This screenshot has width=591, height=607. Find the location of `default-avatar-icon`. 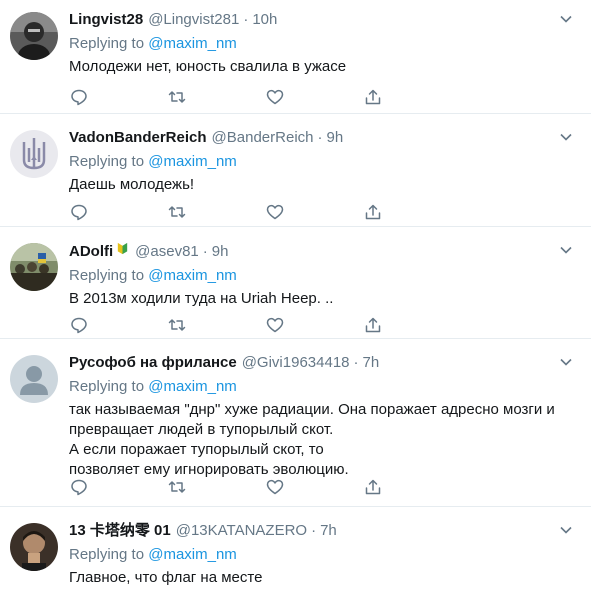

default-avatar-icon is located at coordinates (34, 379).